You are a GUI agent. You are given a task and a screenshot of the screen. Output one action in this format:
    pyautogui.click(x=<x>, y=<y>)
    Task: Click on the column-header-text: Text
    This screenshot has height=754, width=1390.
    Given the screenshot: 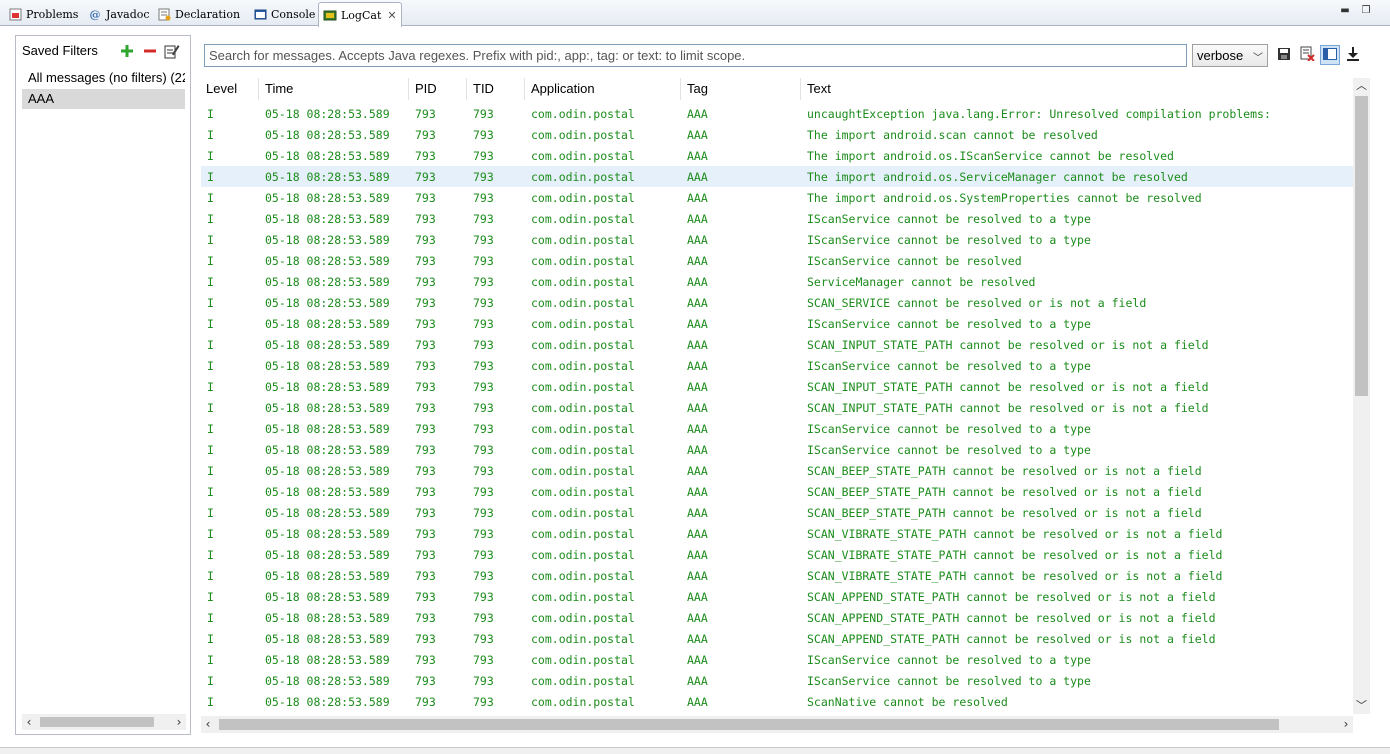 What is the action you would take?
    pyautogui.click(x=819, y=88)
    